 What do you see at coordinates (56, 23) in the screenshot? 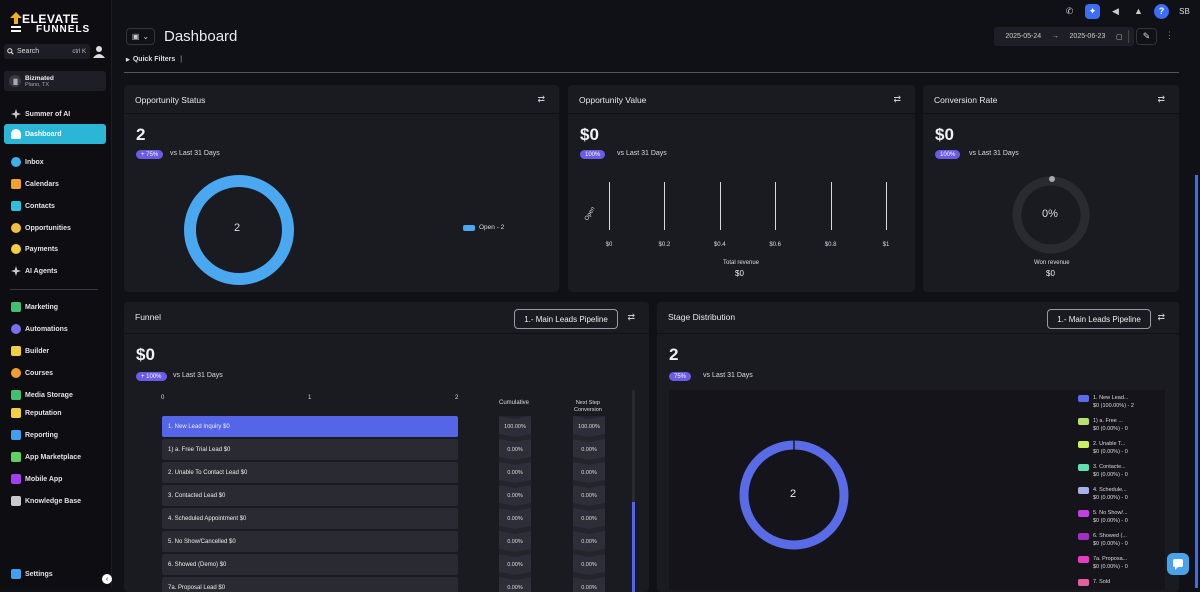
I see `brand-logo: ELEVATE FUNNELS` at bounding box center [56, 23].